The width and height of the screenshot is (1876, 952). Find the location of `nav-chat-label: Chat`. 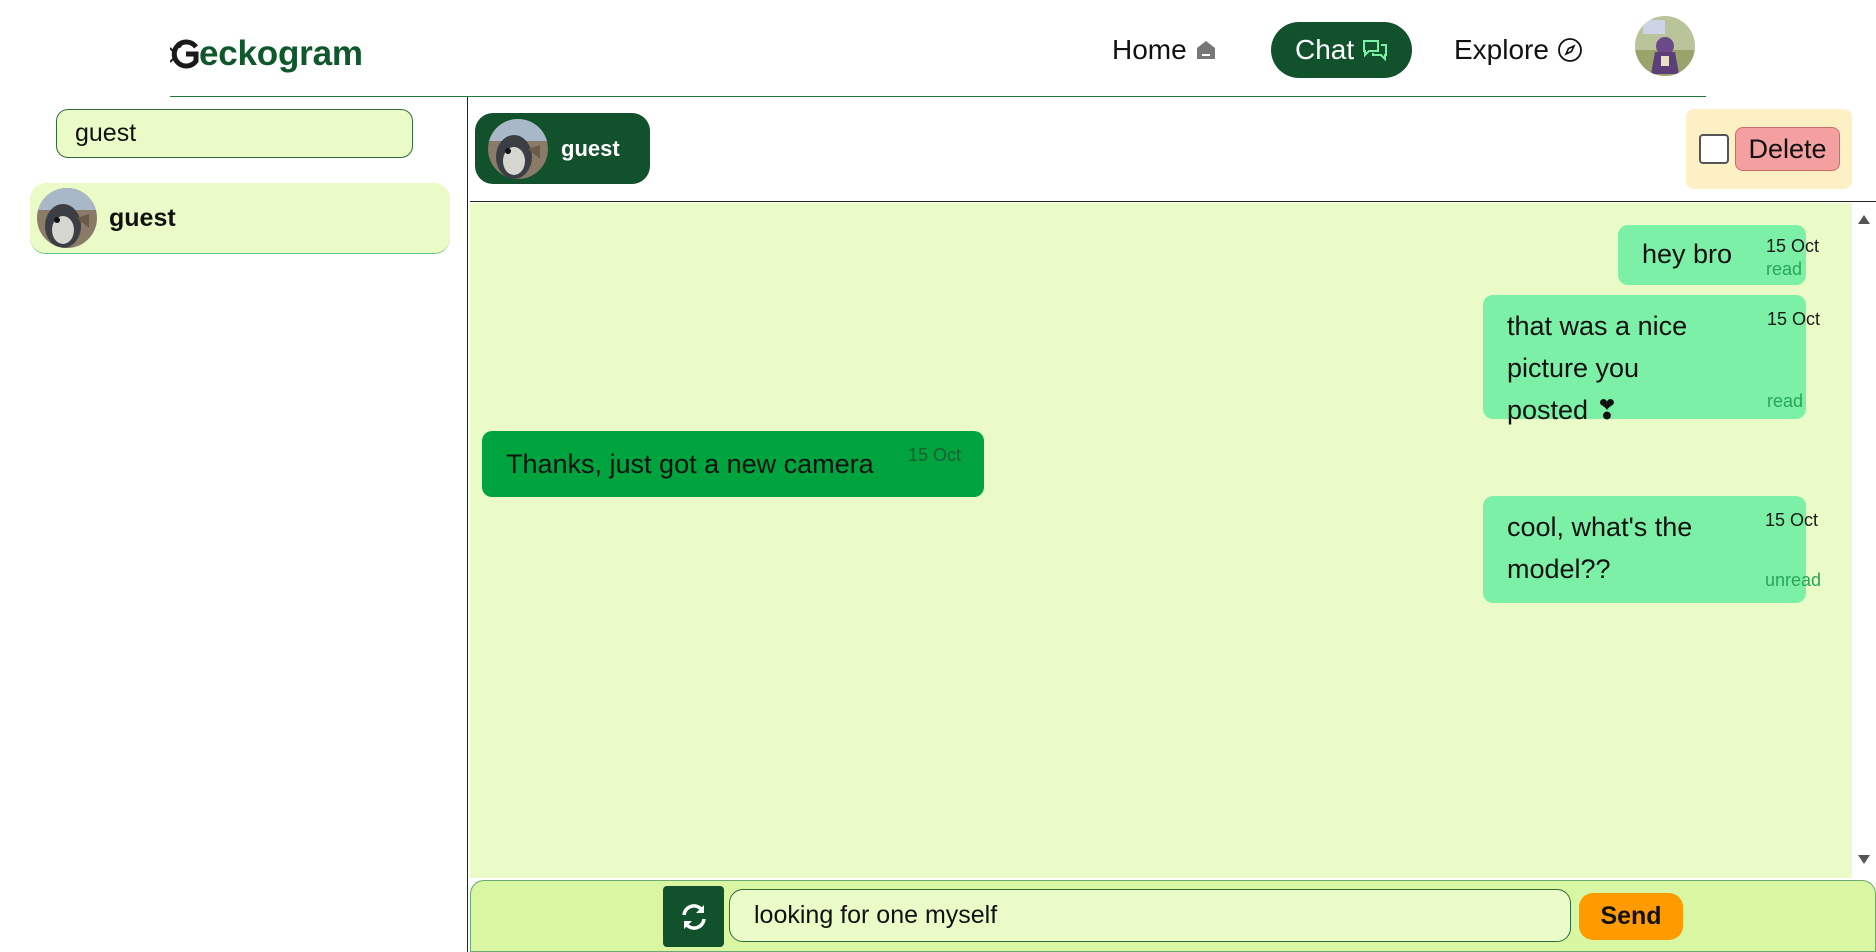

nav-chat-label: Chat is located at coordinates (1325, 49).